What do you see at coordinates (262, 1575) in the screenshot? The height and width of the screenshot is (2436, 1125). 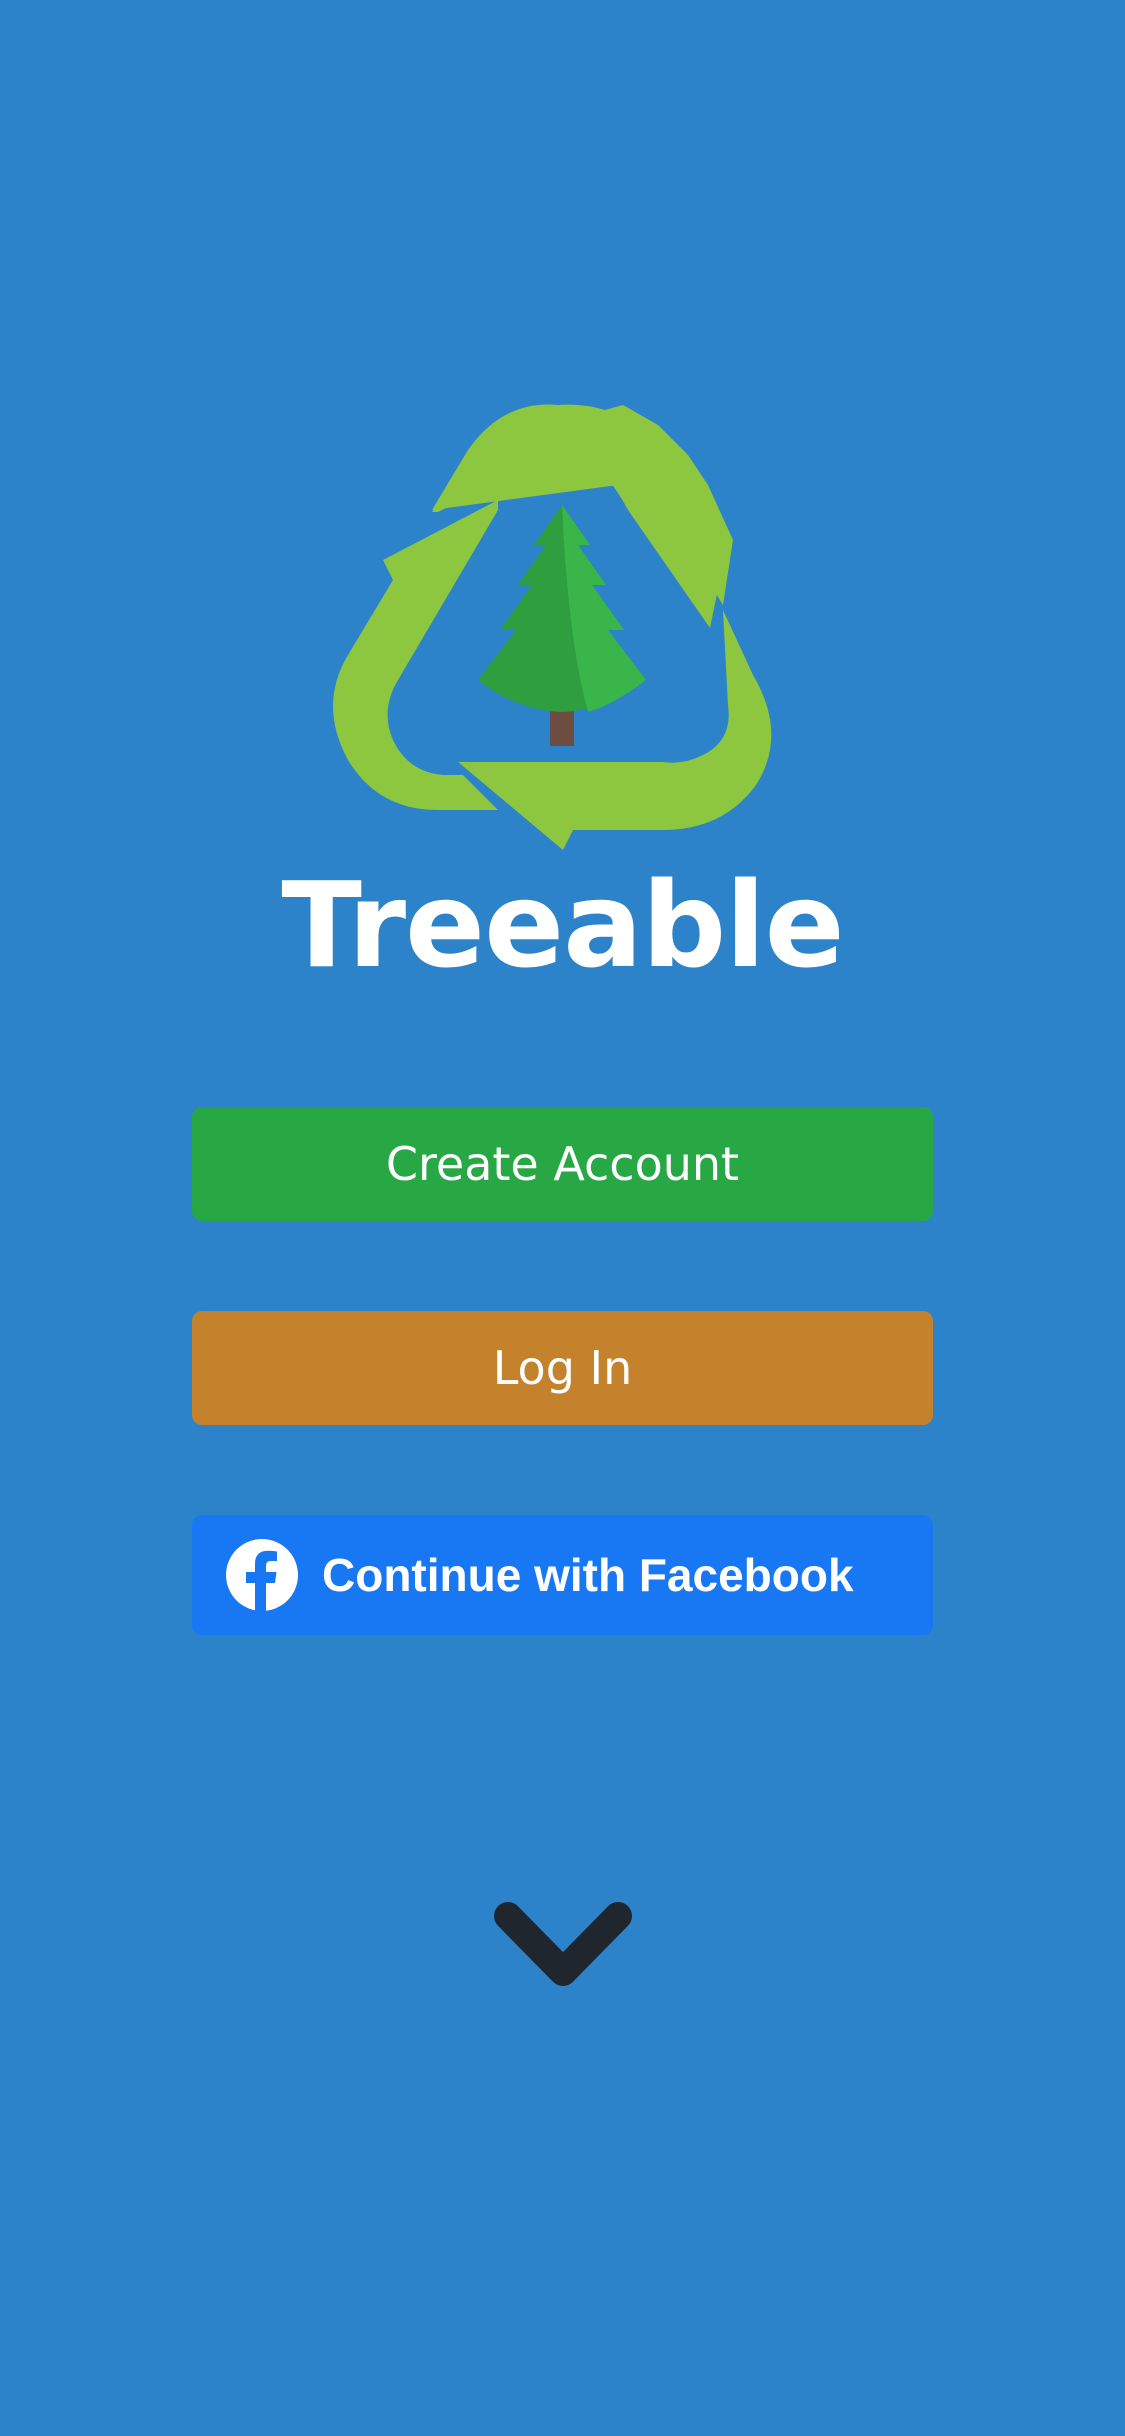 I see `facebook-icon` at bounding box center [262, 1575].